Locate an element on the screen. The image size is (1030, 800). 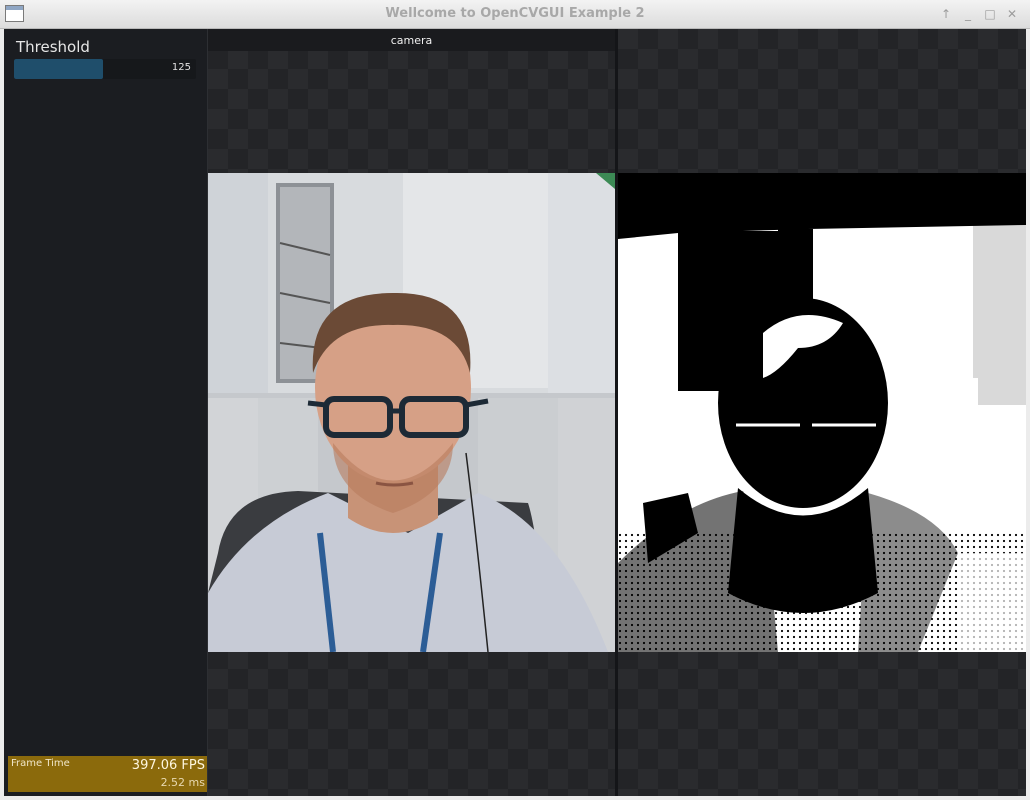
window-title: Wellcome to OpenCVGUI Example 2 is located at coordinates (515, 13).